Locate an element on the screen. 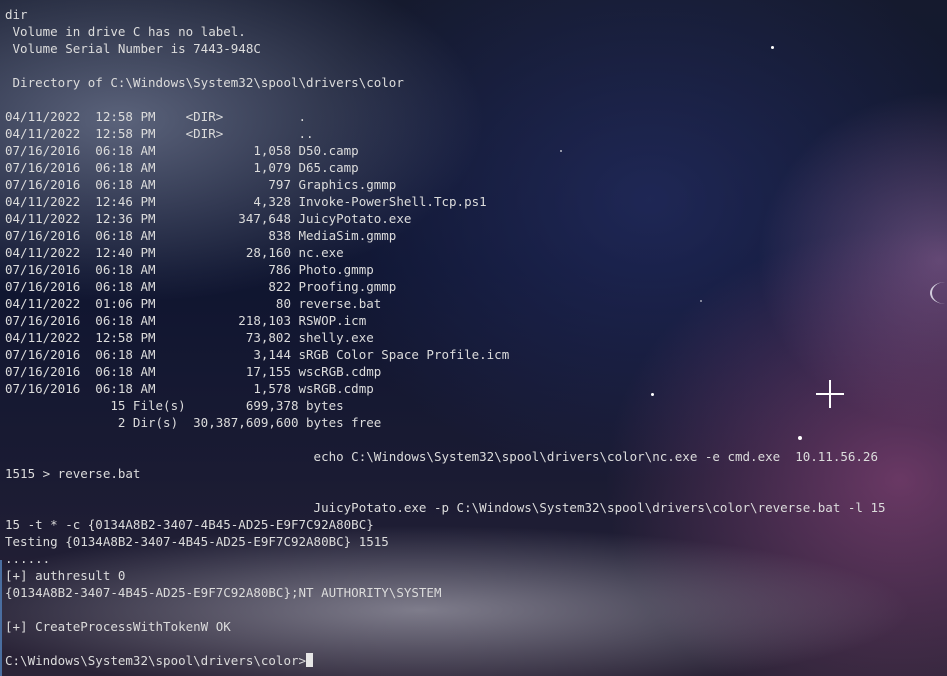 This screenshot has width=947, height=676. terminal-line: 04/11/2022 12:58 PM <DIR> . is located at coordinates (156, 116).